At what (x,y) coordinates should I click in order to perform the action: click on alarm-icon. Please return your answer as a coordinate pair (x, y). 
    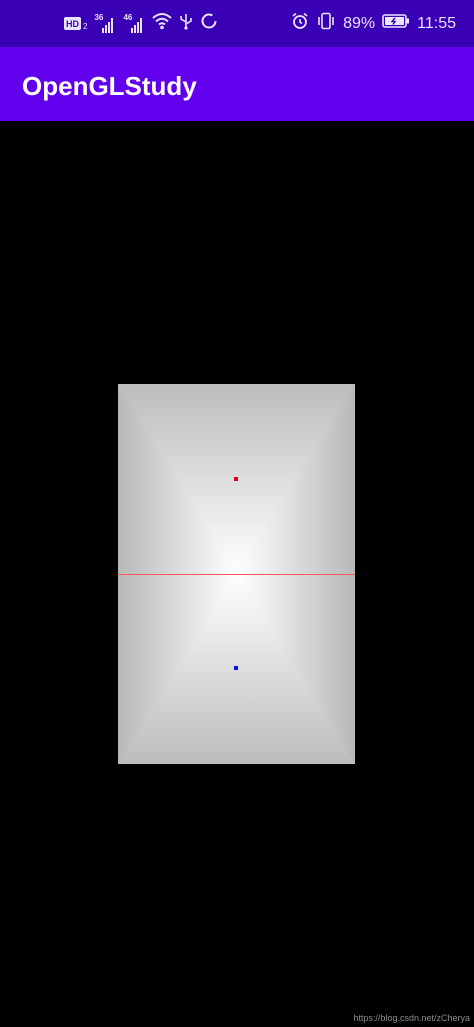
    Looking at the image, I should click on (300, 23).